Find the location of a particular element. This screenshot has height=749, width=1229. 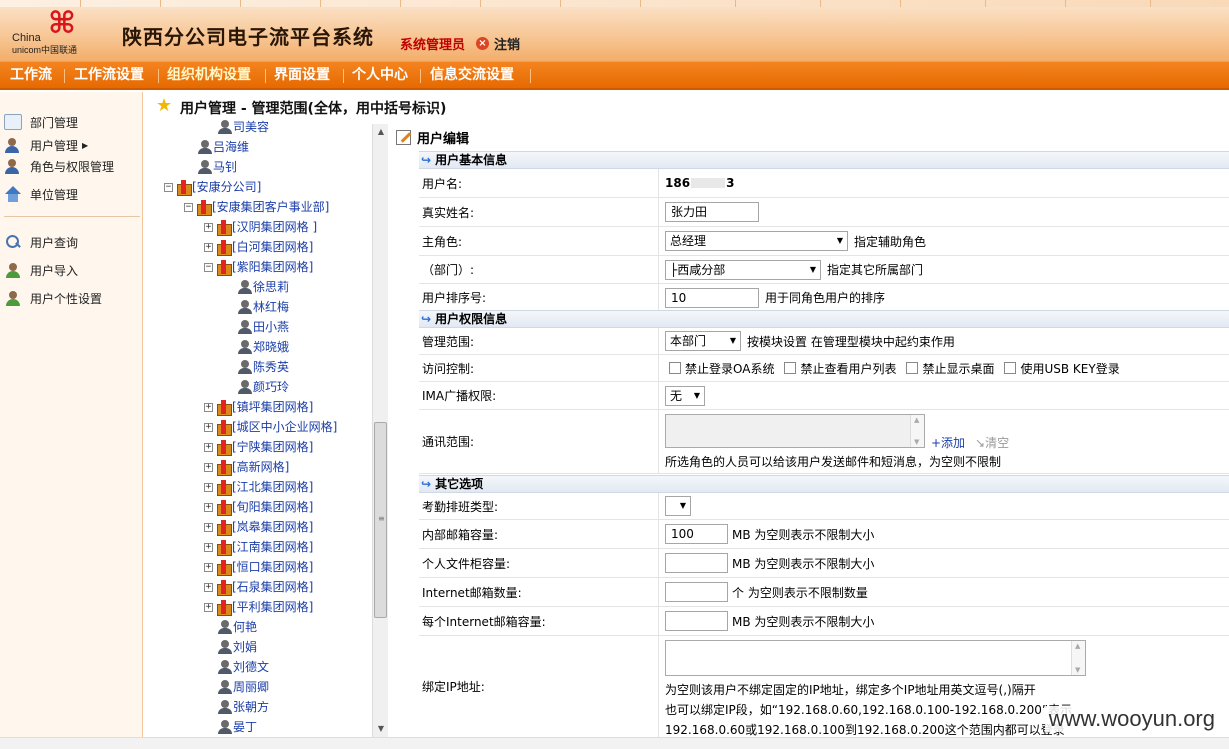

tree-node: 司美容 is located at coordinates (243, 128).